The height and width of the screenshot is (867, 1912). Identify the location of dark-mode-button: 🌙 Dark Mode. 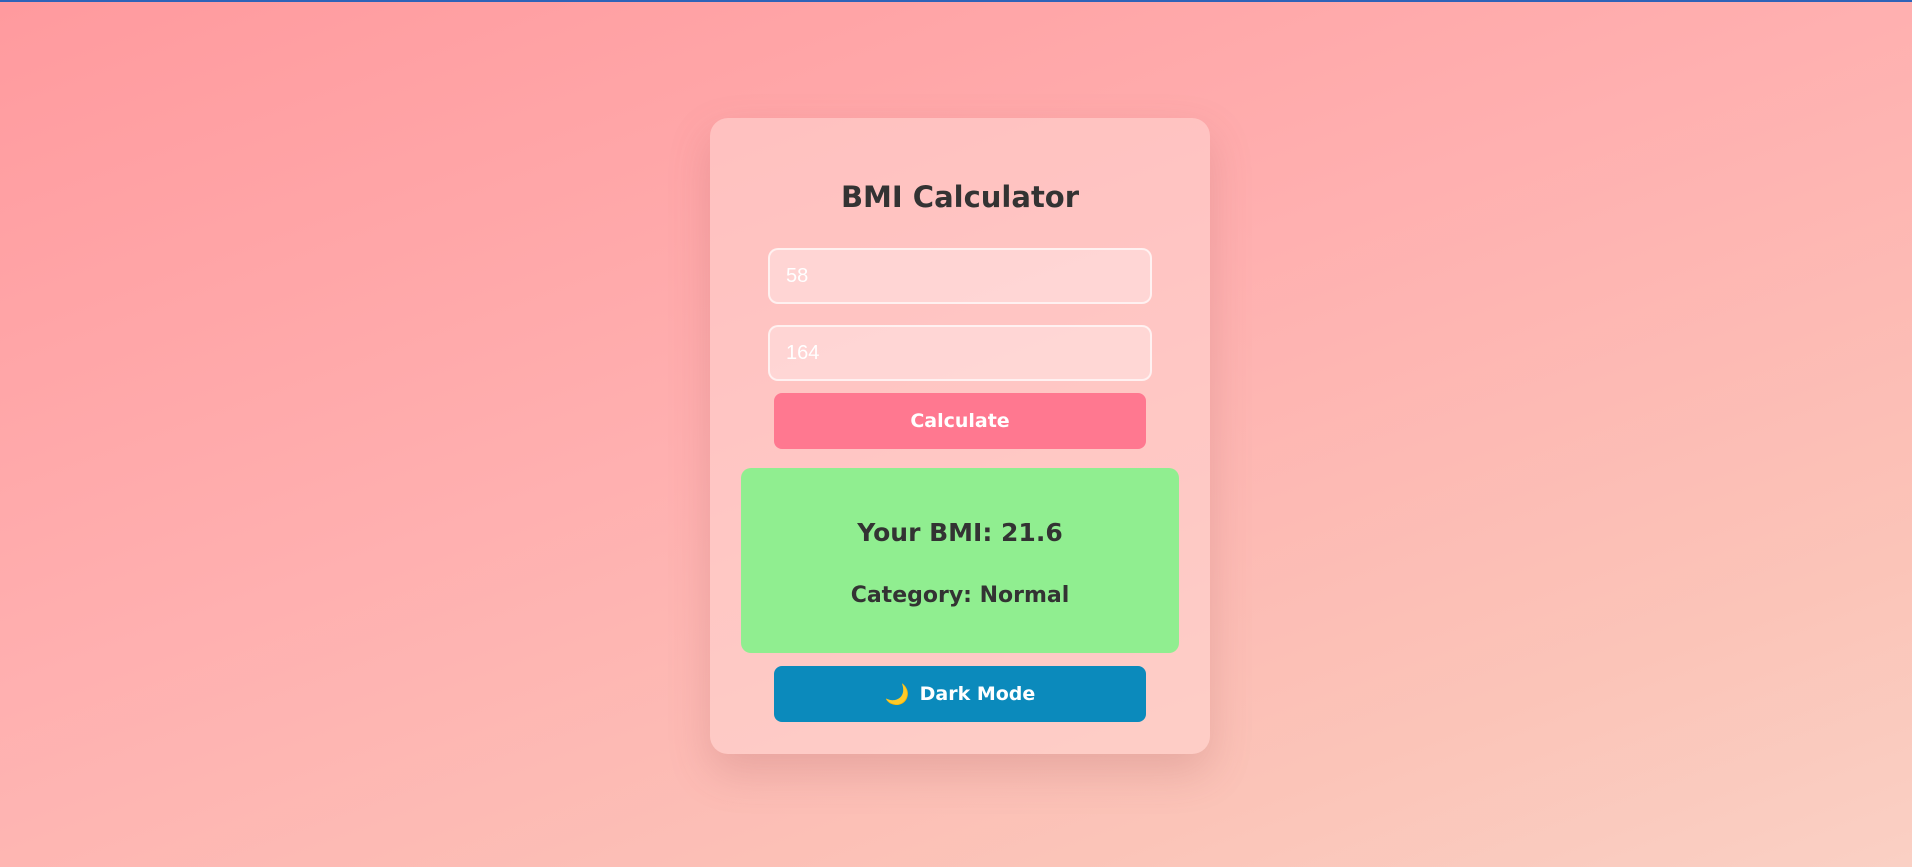
(960, 694).